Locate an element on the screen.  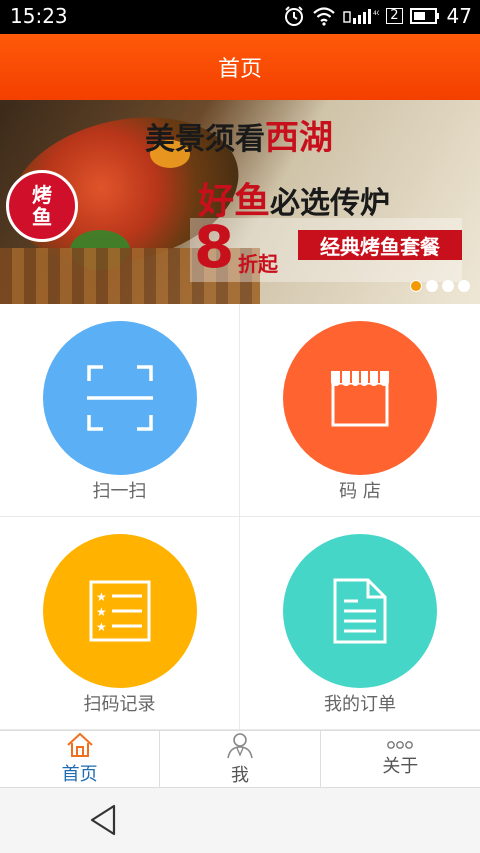
tab-me: 我 is located at coordinates (240, 759).